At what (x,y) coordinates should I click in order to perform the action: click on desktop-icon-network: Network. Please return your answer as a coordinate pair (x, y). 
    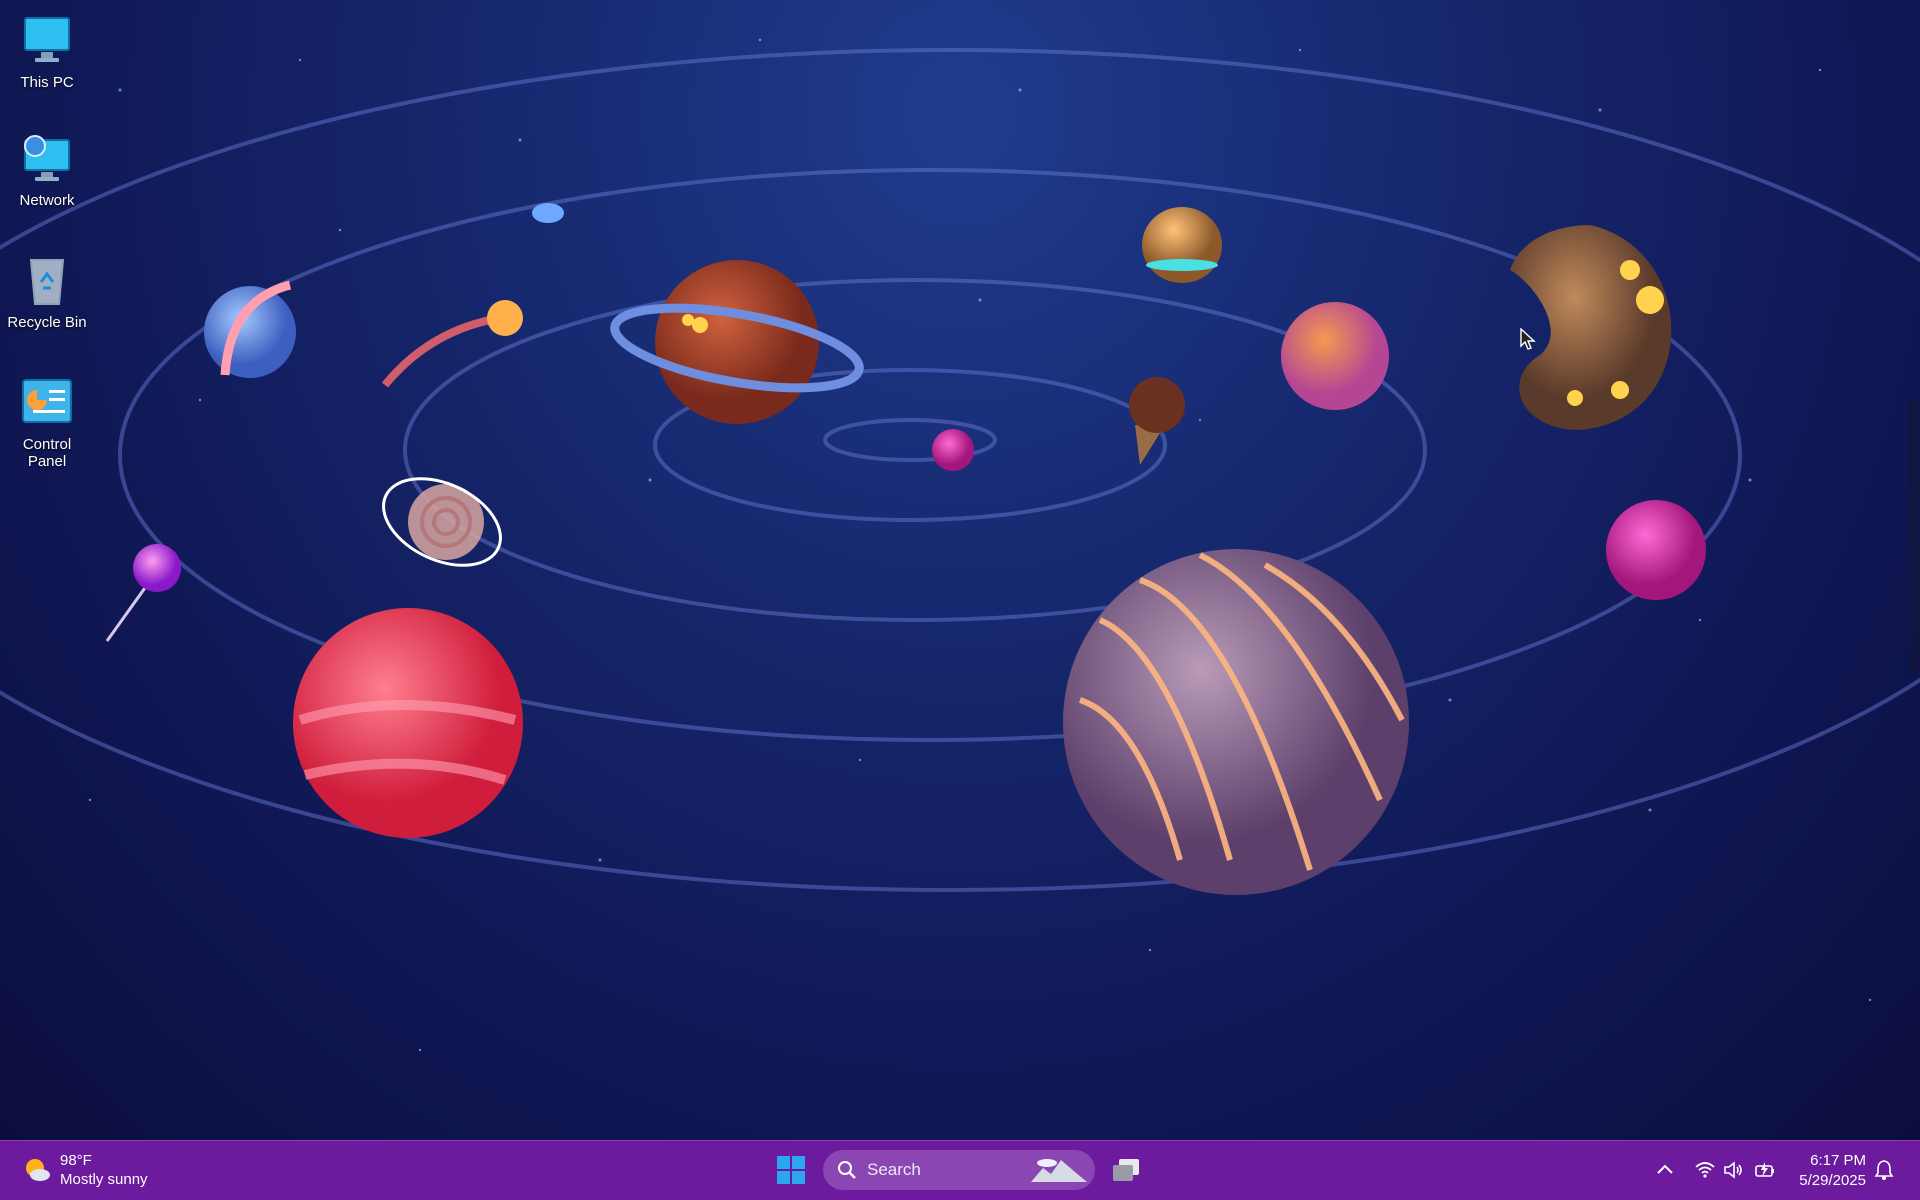
    Looking at the image, I should click on (47, 169).